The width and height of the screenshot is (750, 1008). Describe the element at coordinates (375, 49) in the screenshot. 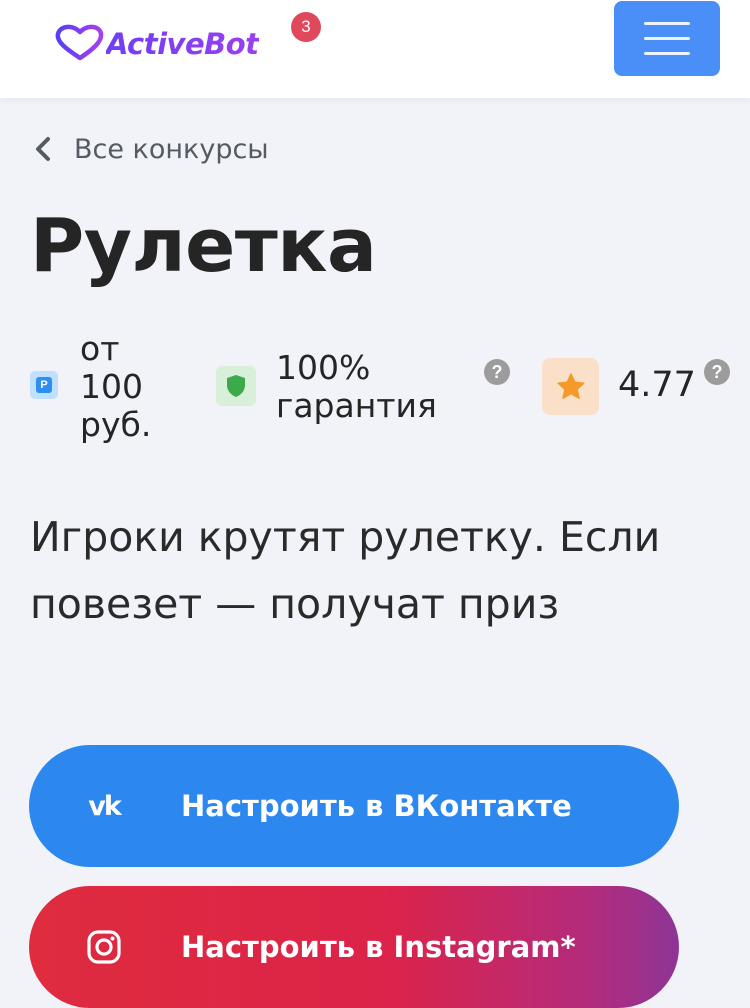

I see `top-header: ActiveBot 3` at that location.